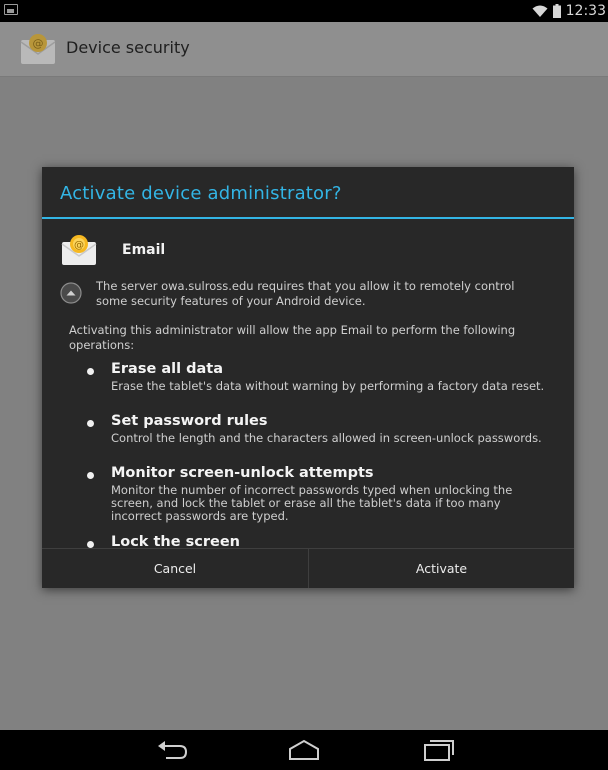 This screenshot has height=770, width=608. I want to click on clock: 12:33, so click(585, 11).